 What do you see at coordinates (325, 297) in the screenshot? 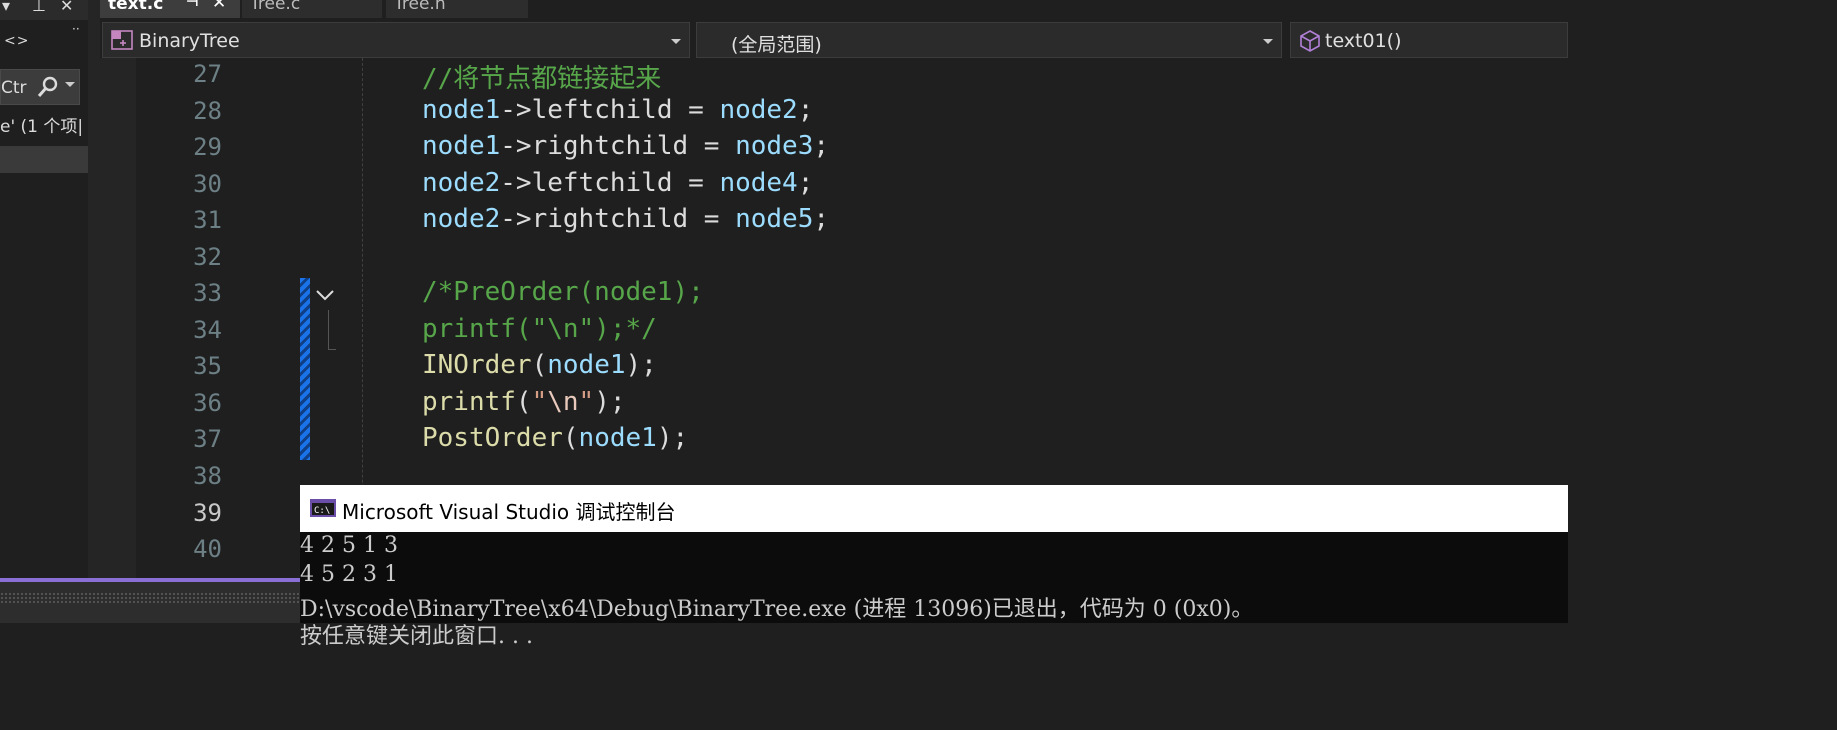
I see `collapse-chevron-icon` at bounding box center [325, 297].